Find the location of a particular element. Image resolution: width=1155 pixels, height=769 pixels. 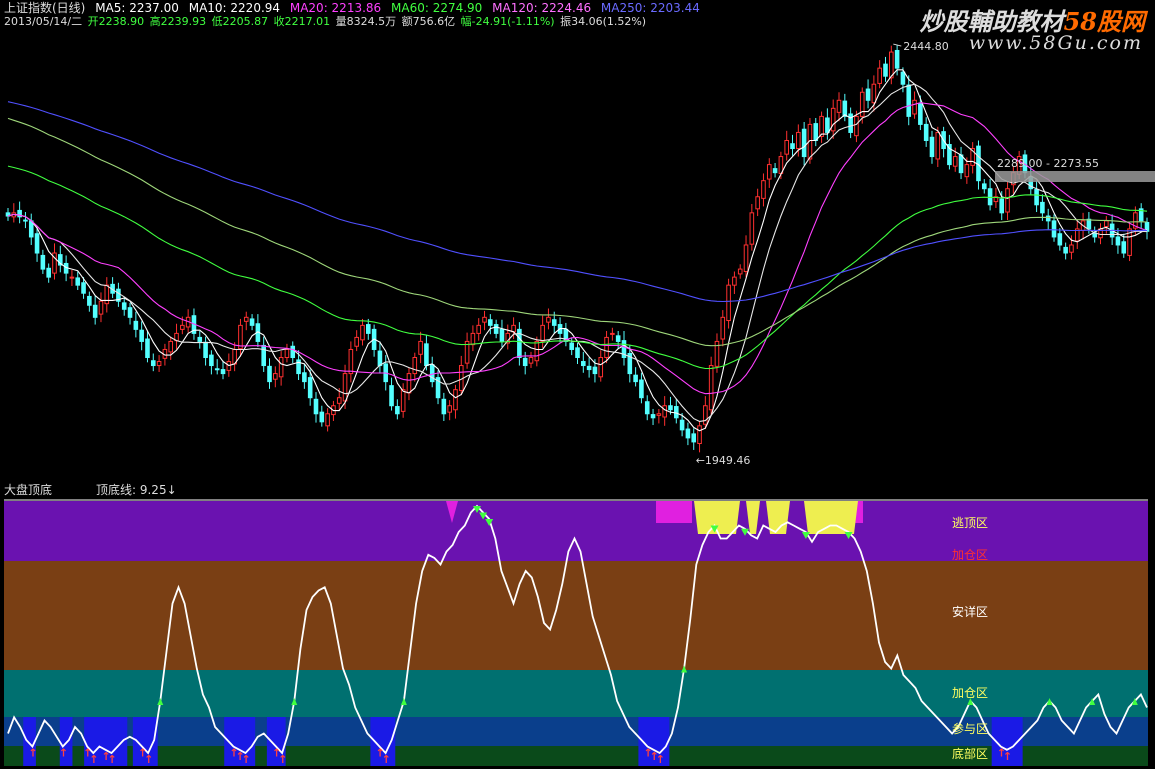

amplitude-label: 振34.06(1.52%) is located at coordinates (603, 21).